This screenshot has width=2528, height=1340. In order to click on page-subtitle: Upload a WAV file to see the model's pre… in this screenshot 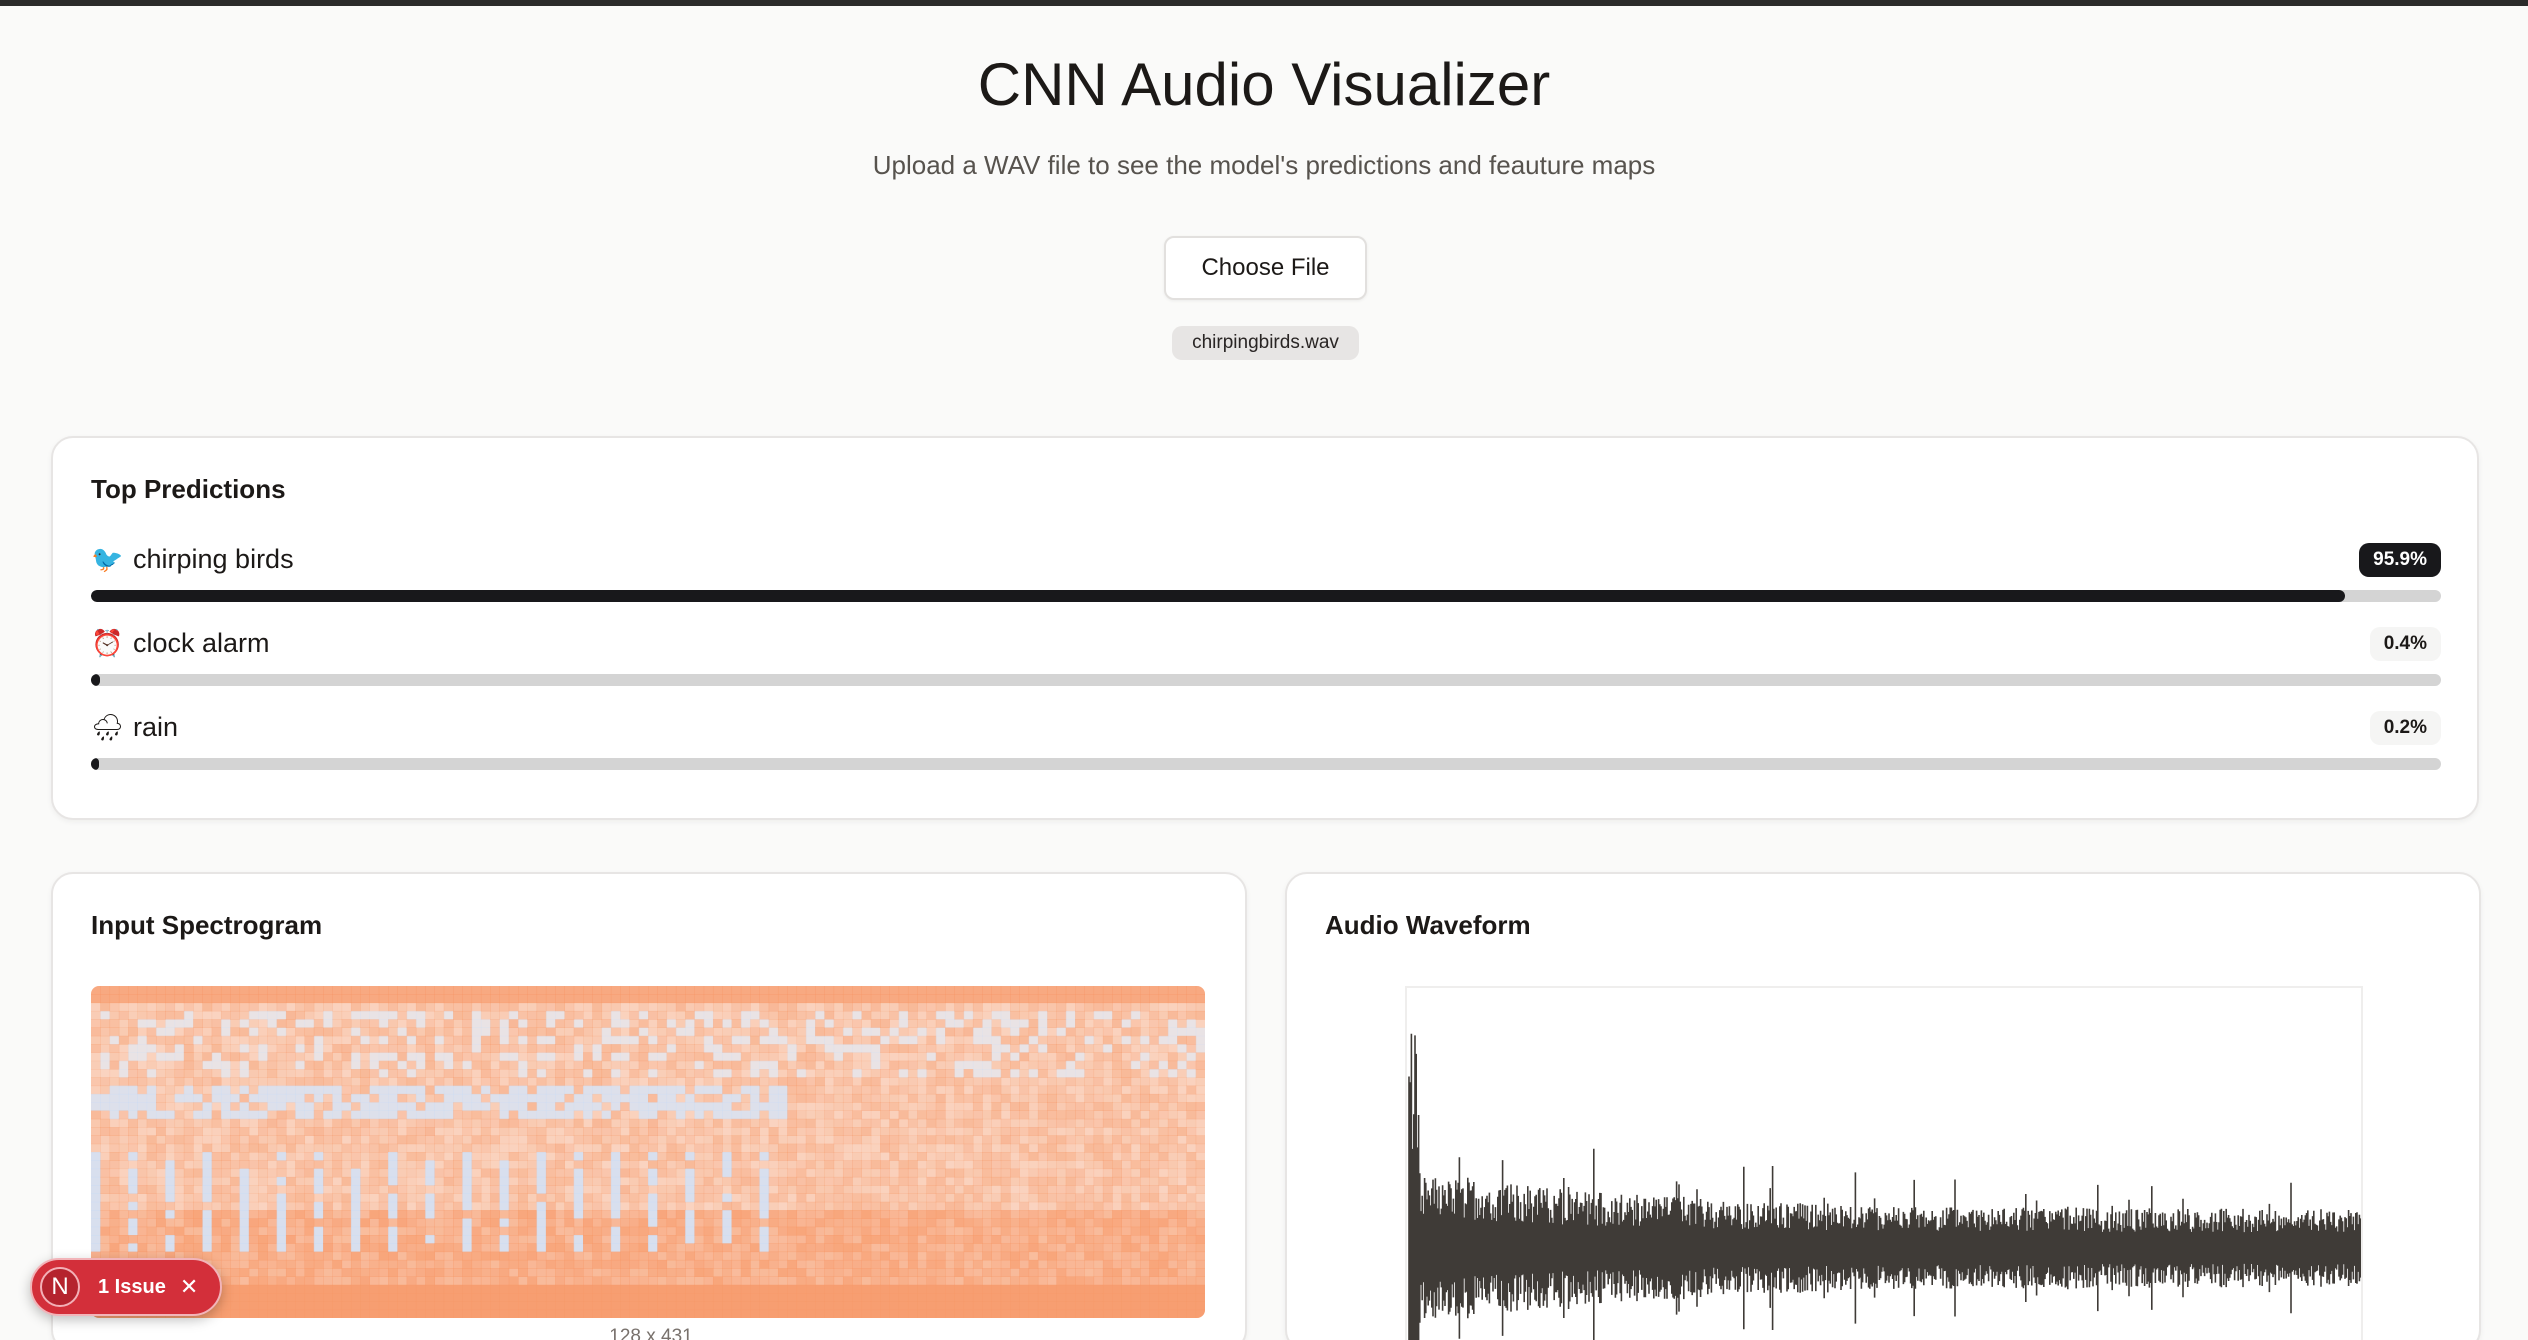, I will do `click(1264, 165)`.